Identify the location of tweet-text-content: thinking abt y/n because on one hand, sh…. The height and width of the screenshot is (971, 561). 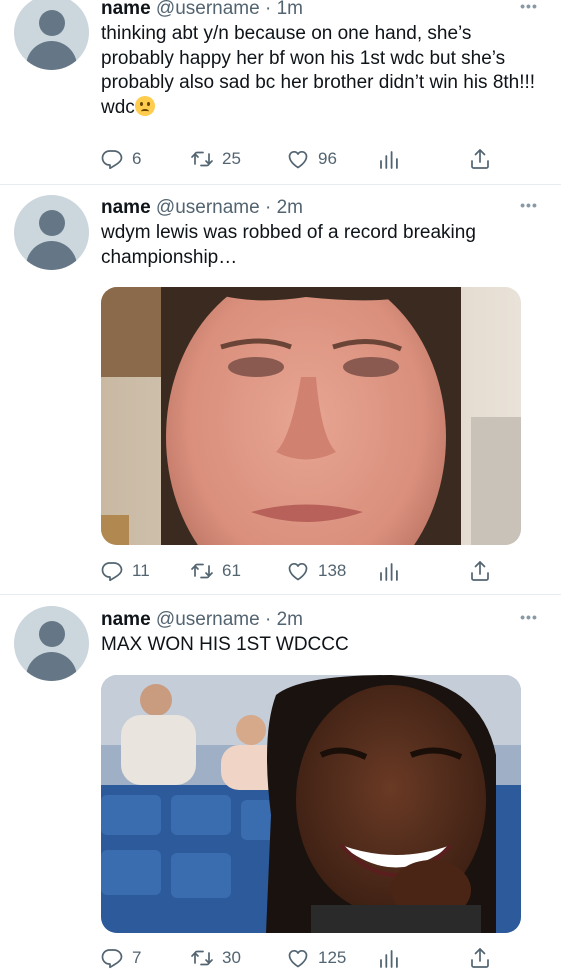
(318, 70).